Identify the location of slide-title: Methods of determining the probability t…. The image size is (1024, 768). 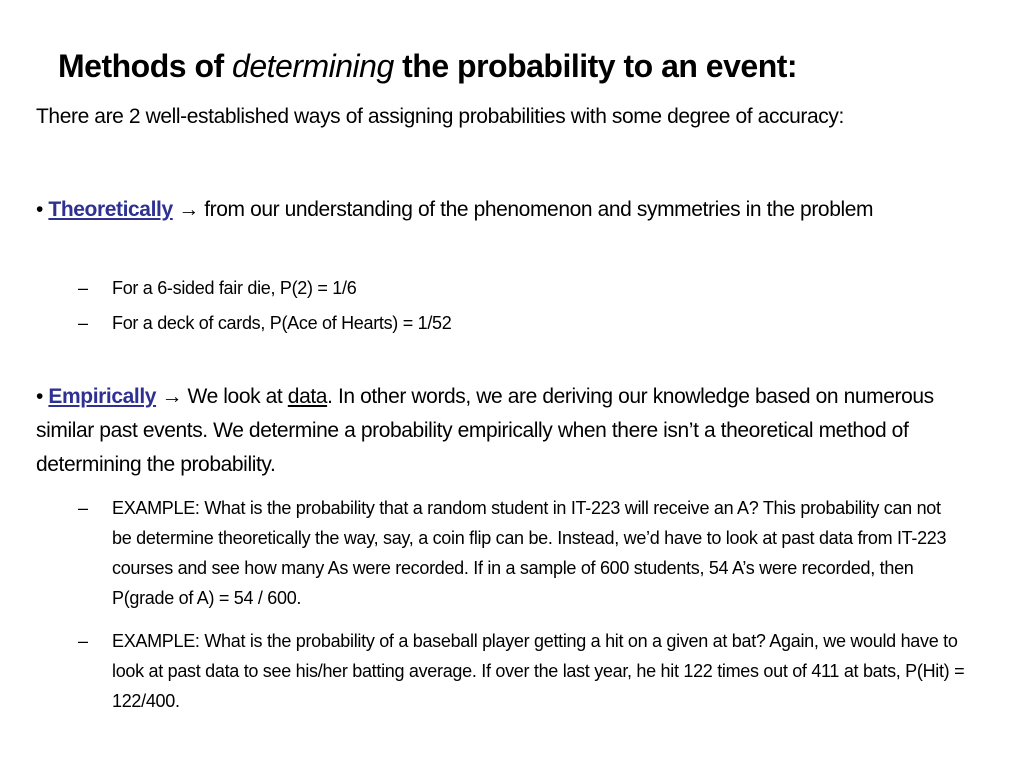
(518, 66).